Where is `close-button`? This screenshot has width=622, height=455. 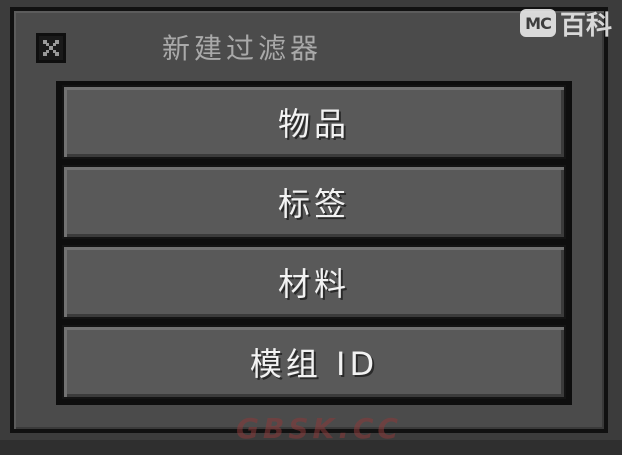
close-button is located at coordinates (51, 48).